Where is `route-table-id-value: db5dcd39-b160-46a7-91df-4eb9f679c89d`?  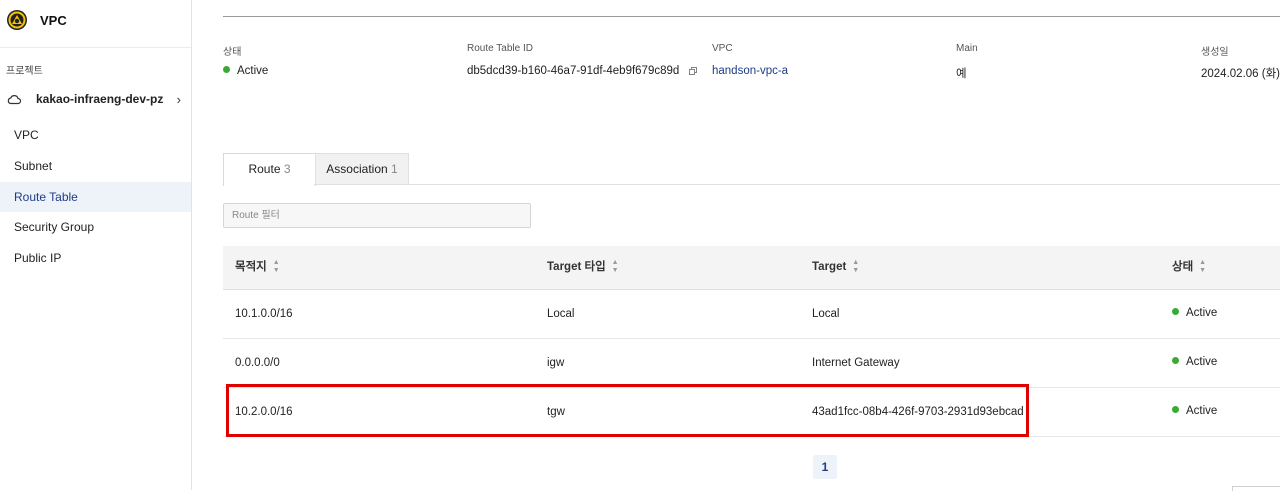 route-table-id-value: db5dcd39-b160-46a7-91df-4eb9f679c89d is located at coordinates (582, 71).